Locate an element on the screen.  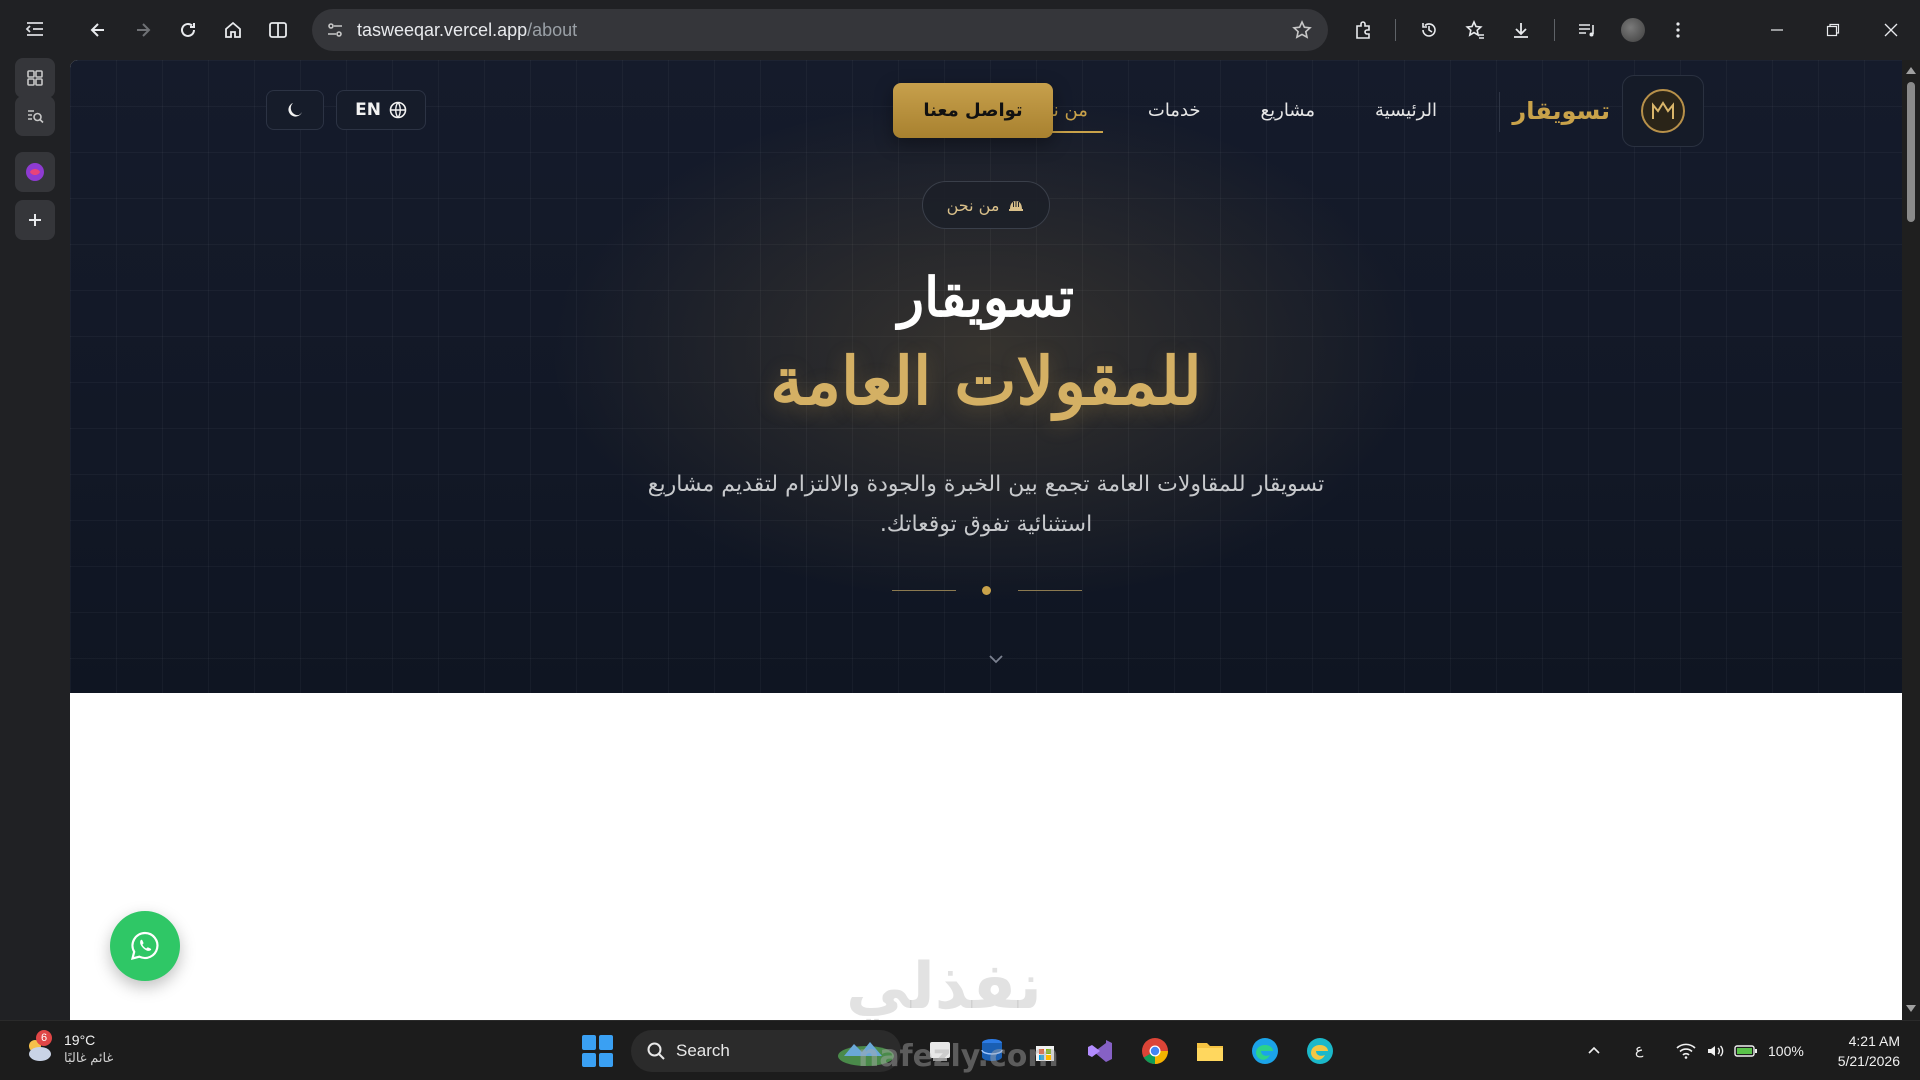
arrow-left-icon is located at coordinates (97, 30).